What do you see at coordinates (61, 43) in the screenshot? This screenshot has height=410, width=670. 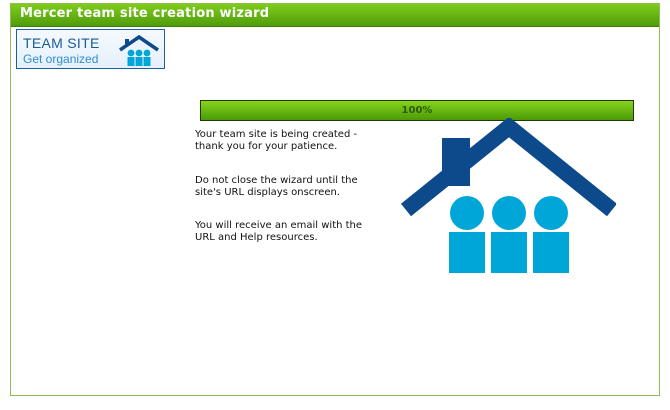 I see `logo-title: TEAM SITE` at bounding box center [61, 43].